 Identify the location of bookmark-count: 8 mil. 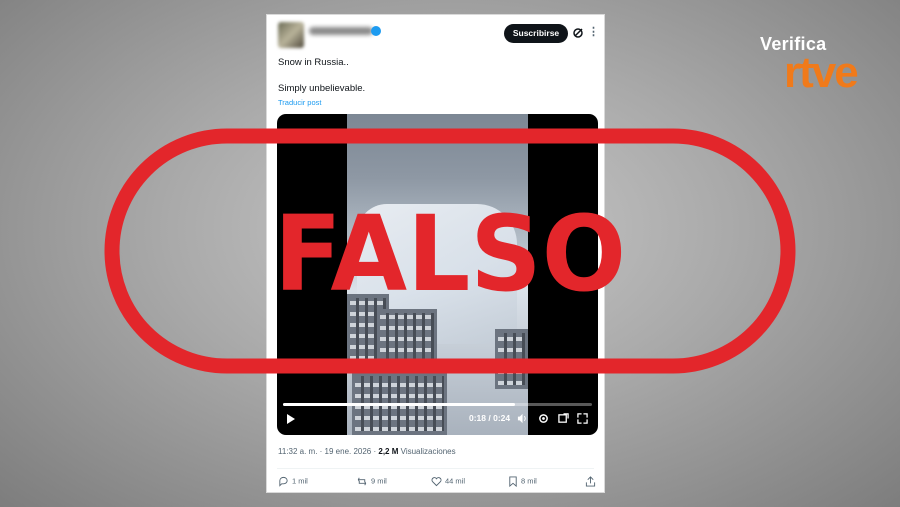
(529, 481).